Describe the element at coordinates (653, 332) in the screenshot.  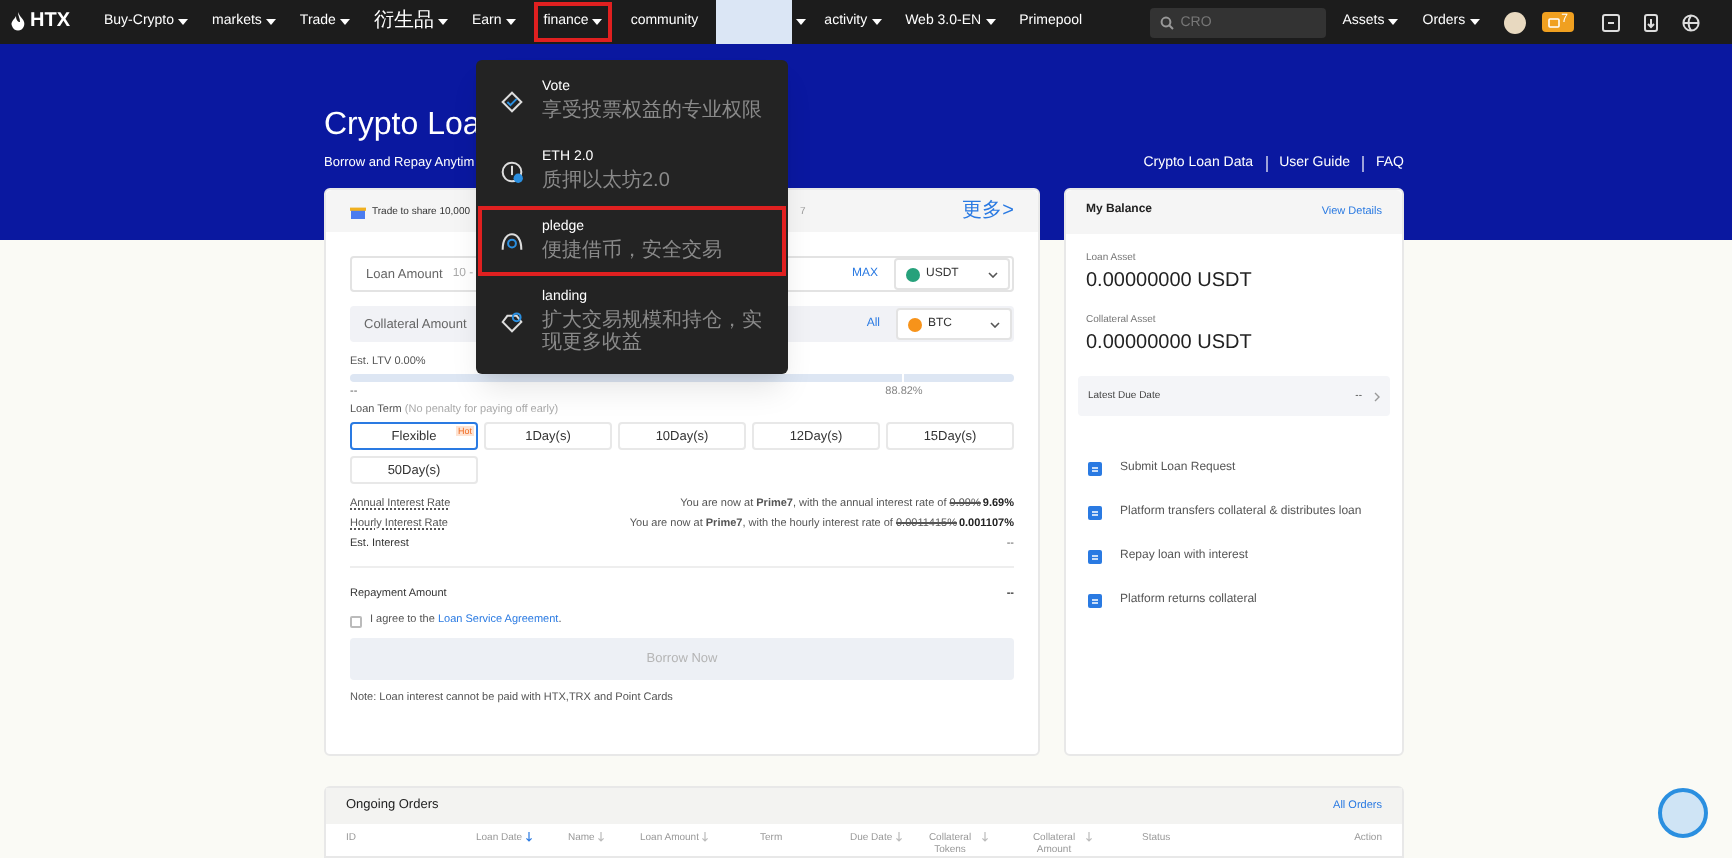
I see `menu-item-subtitle: 扩大交易规模和持仓，实现更多收益` at that location.